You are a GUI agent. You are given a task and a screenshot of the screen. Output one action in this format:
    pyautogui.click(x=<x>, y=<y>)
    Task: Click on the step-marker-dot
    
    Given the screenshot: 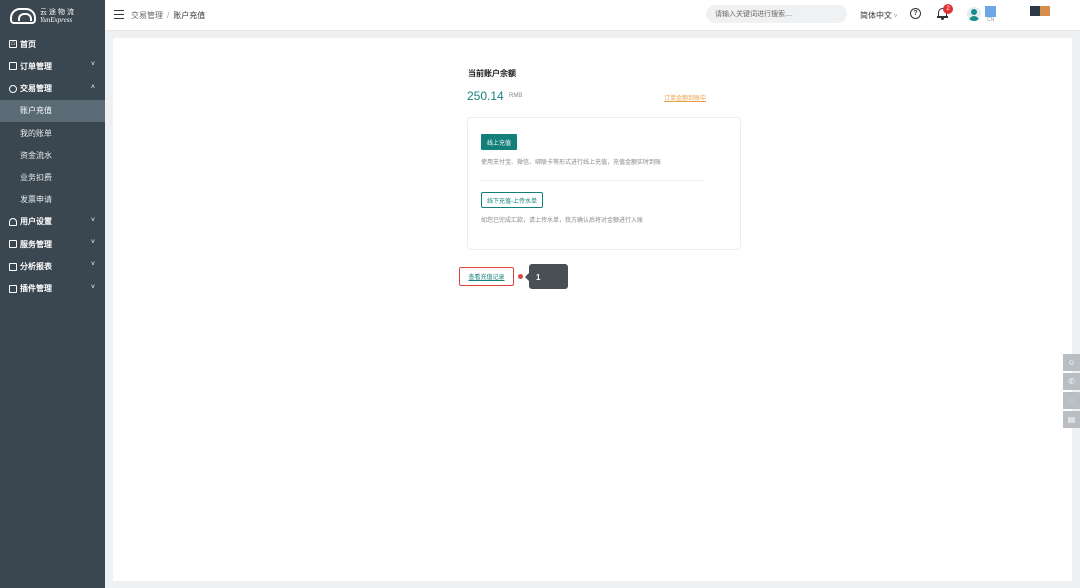 What is the action you would take?
    pyautogui.click(x=520, y=276)
    